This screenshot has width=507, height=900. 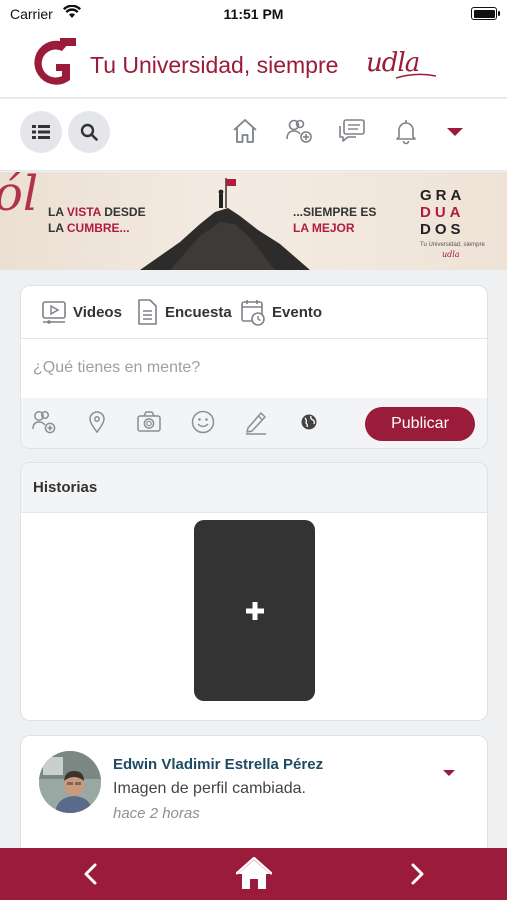 I want to click on search-icon, so click(x=89, y=132).